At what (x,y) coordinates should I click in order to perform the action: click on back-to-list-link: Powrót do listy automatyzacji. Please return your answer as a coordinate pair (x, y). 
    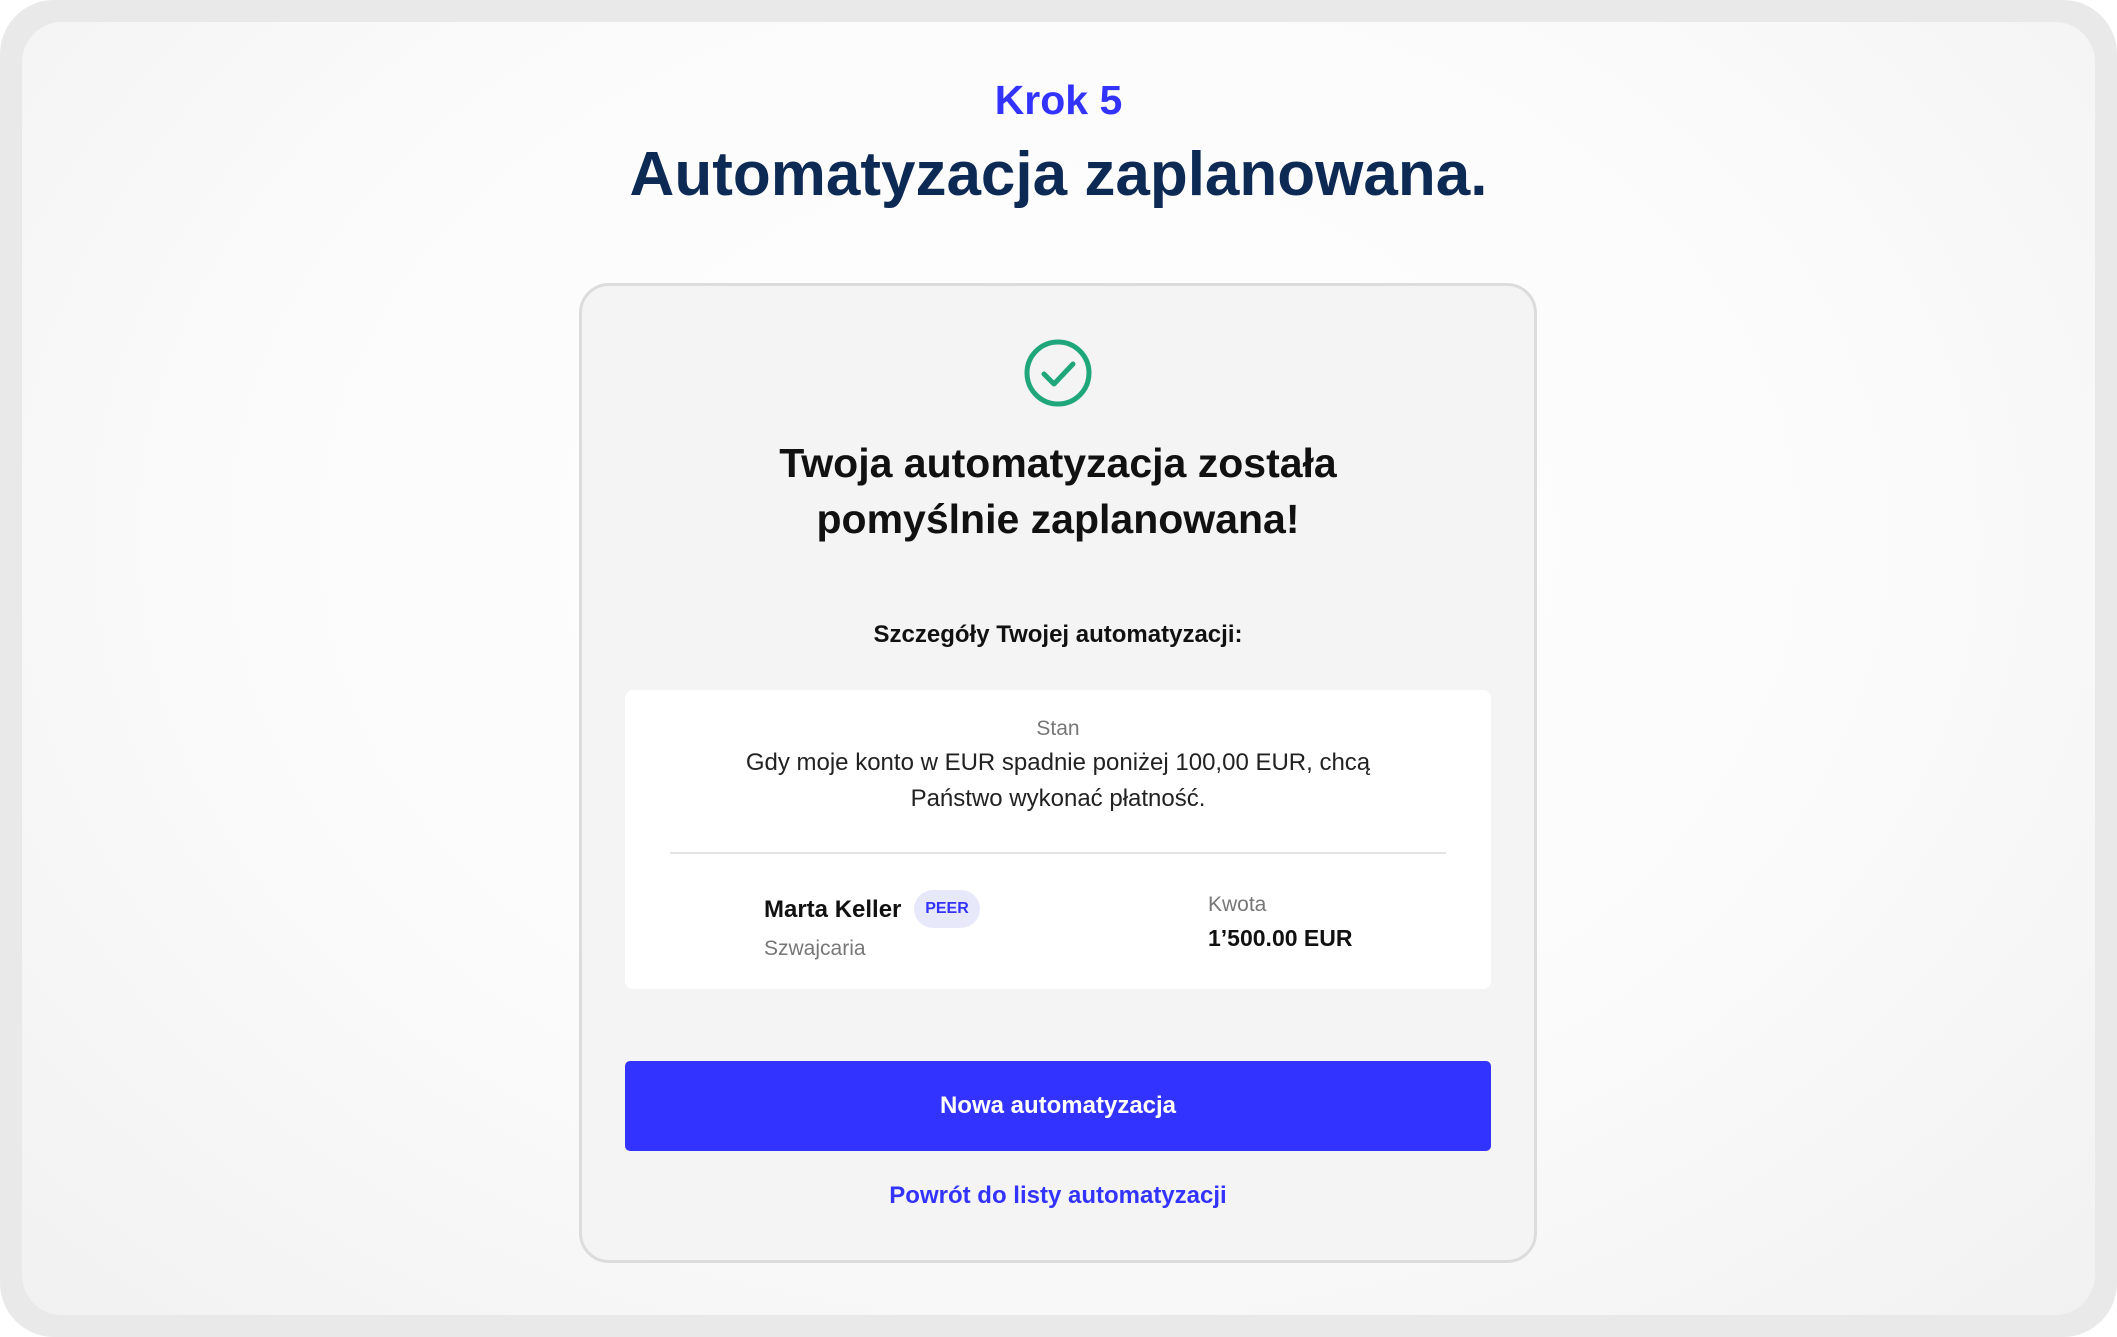
    Looking at the image, I should click on (1058, 1196).